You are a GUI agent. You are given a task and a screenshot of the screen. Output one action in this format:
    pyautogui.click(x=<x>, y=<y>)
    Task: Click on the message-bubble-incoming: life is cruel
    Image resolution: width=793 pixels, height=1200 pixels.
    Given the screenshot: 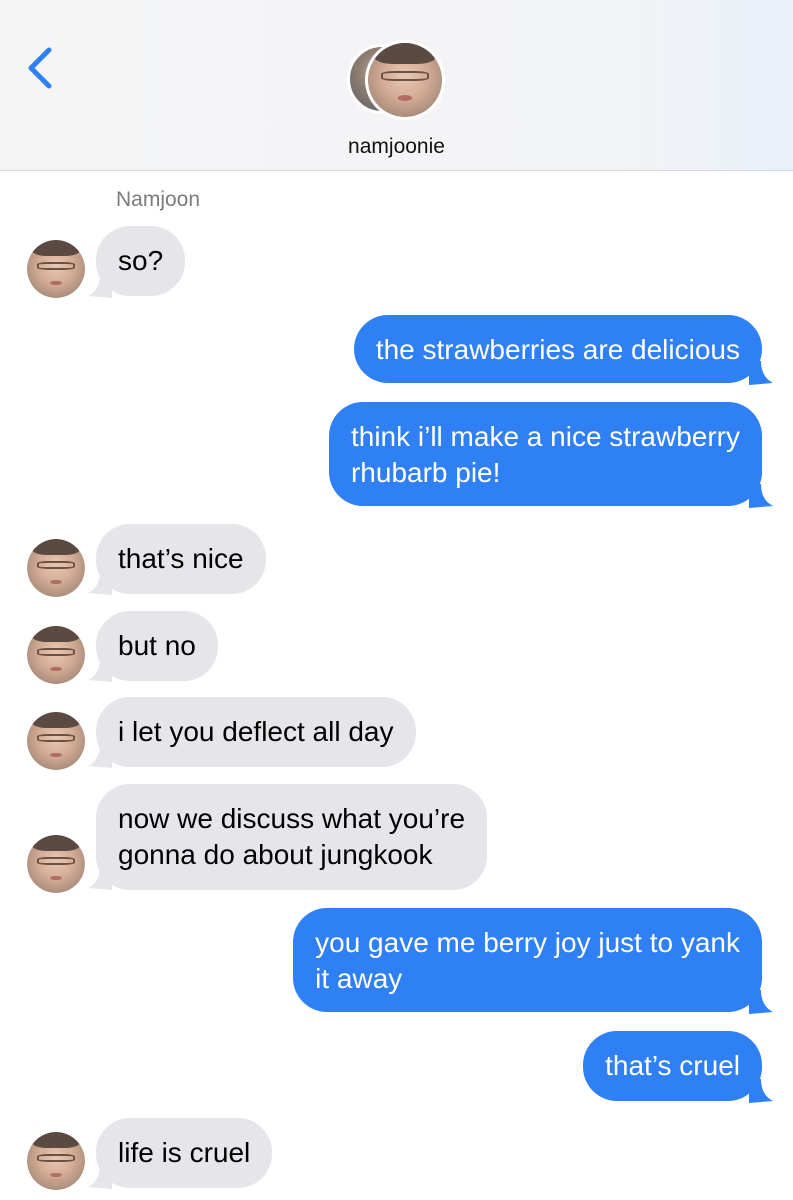 What is the action you would take?
    pyautogui.click(x=184, y=1153)
    